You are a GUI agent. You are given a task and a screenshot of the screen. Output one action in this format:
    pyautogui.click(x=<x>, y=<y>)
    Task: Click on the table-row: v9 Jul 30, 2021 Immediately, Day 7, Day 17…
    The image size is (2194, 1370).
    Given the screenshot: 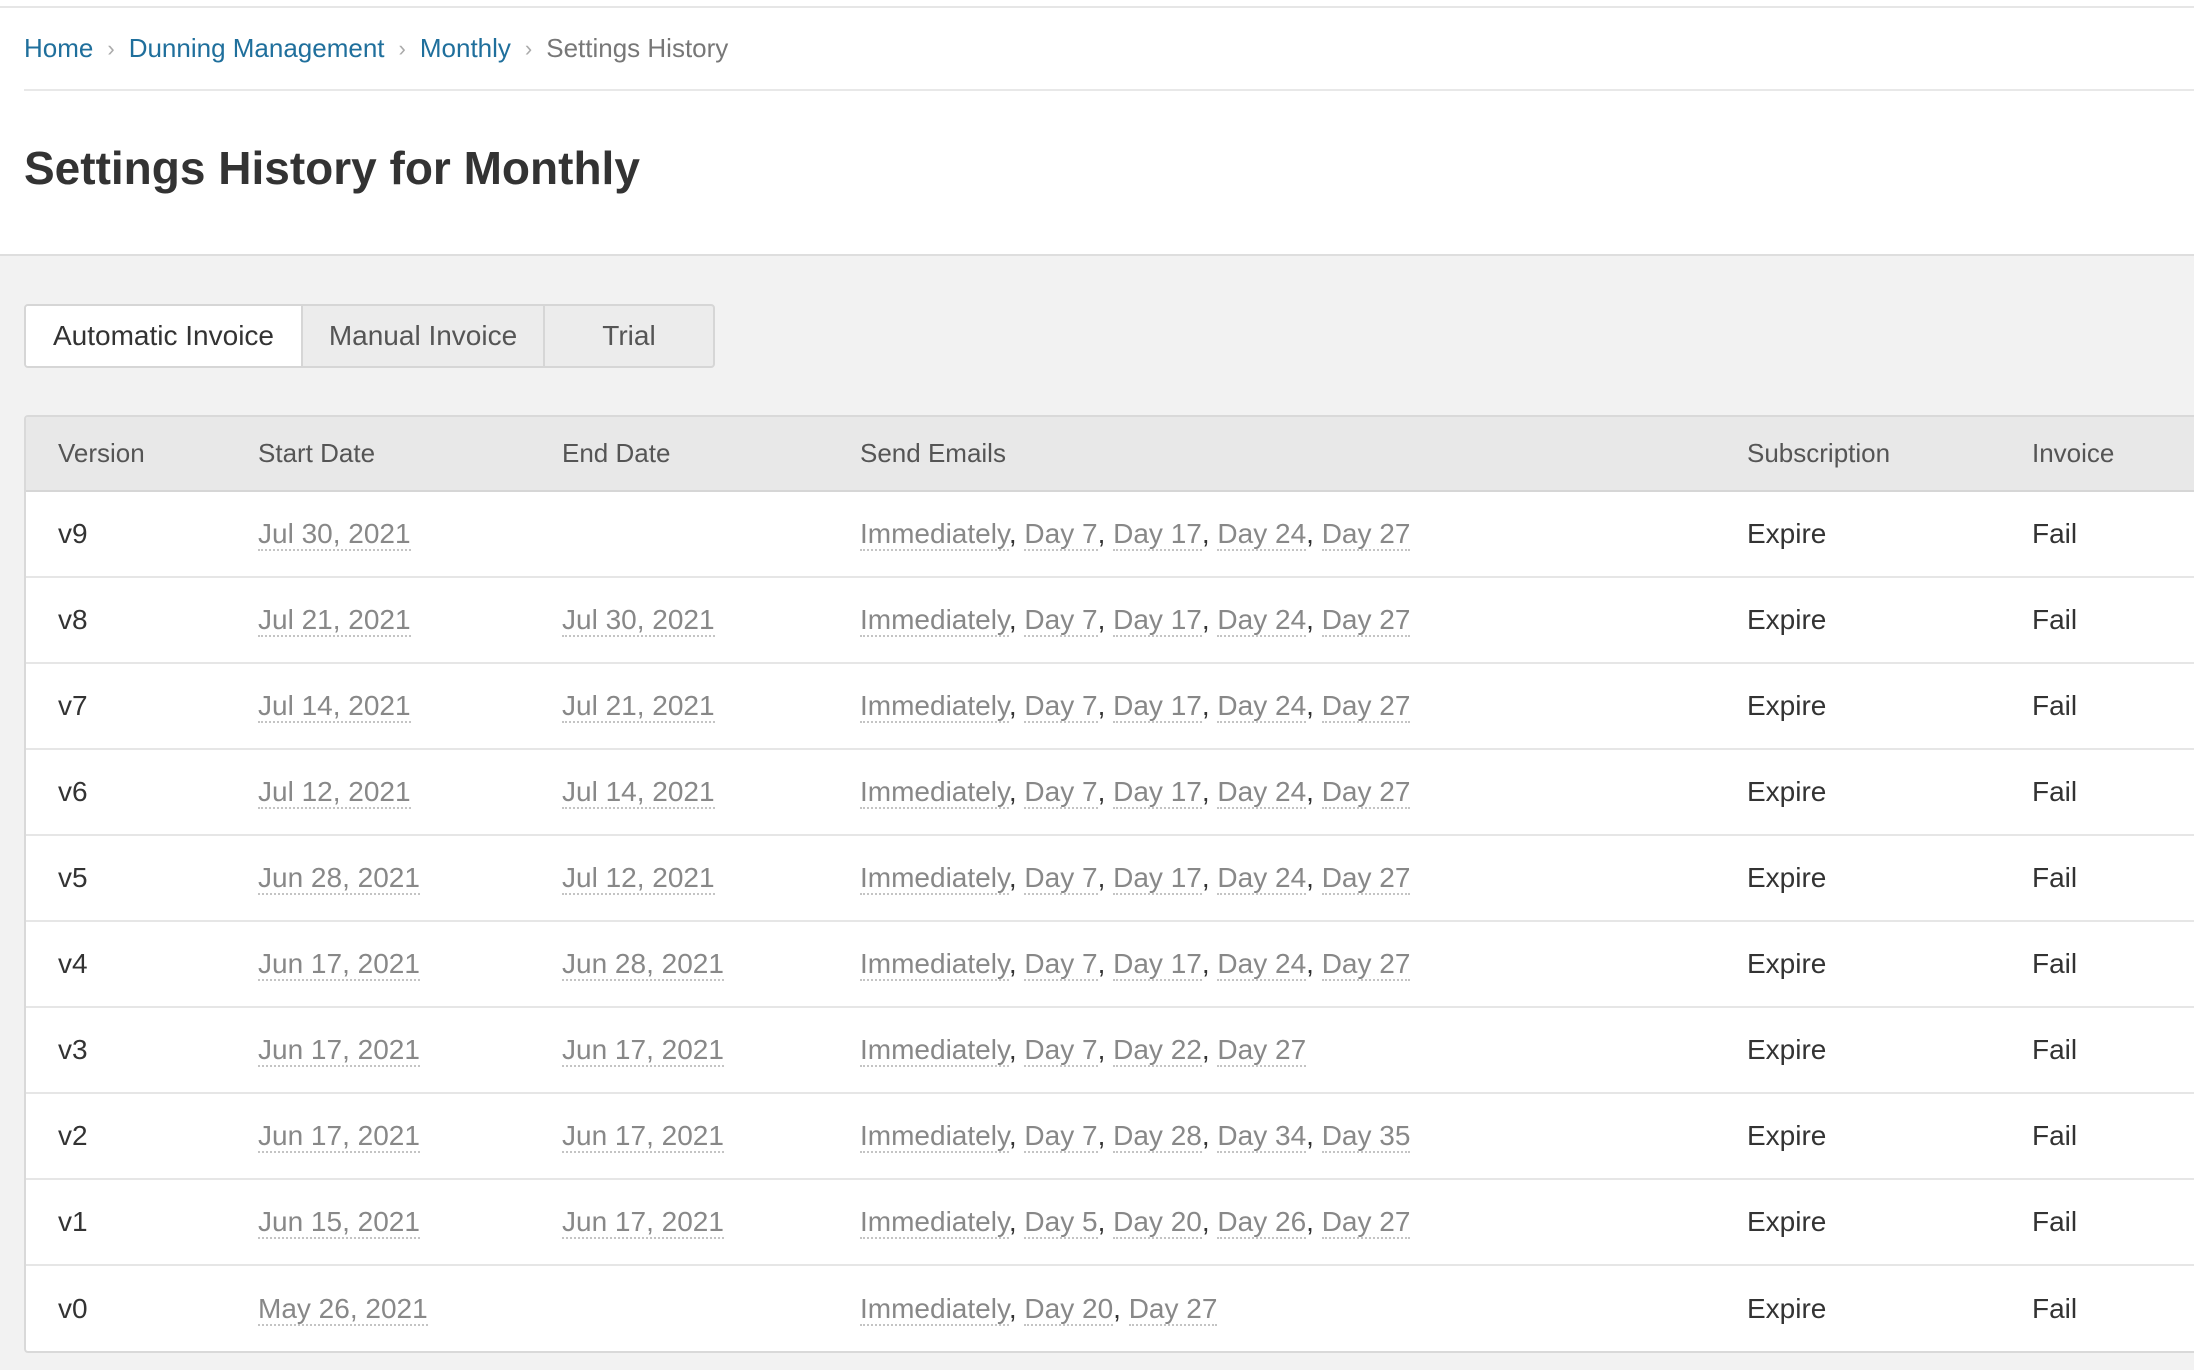 What is the action you would take?
    pyautogui.click(x=1110, y=534)
    